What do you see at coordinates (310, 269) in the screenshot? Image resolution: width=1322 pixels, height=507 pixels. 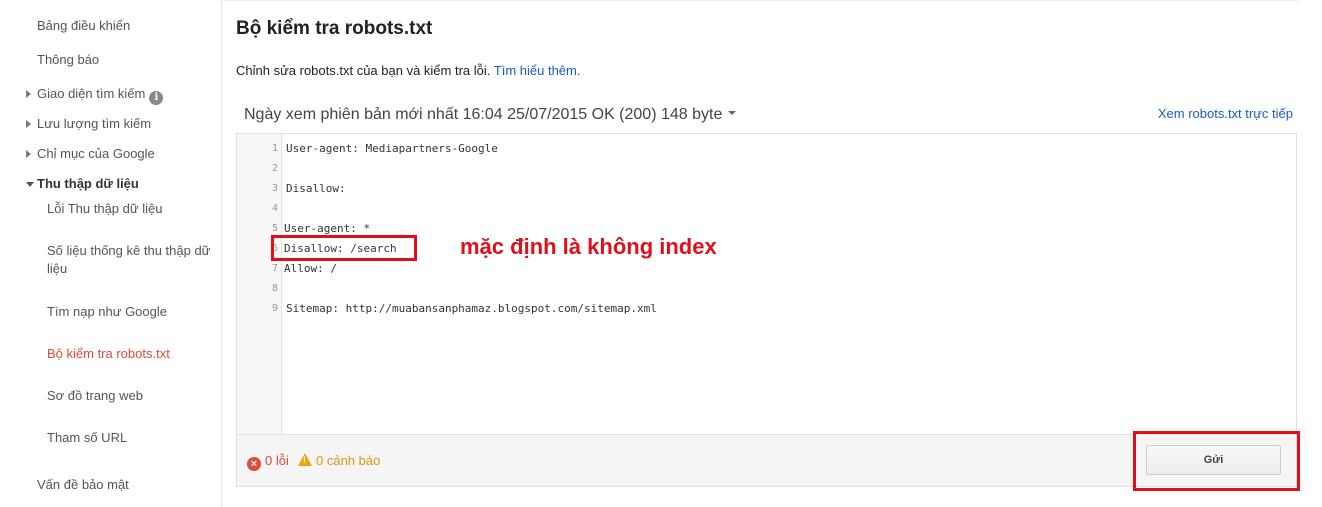 I see `code-line: Allow: /` at bounding box center [310, 269].